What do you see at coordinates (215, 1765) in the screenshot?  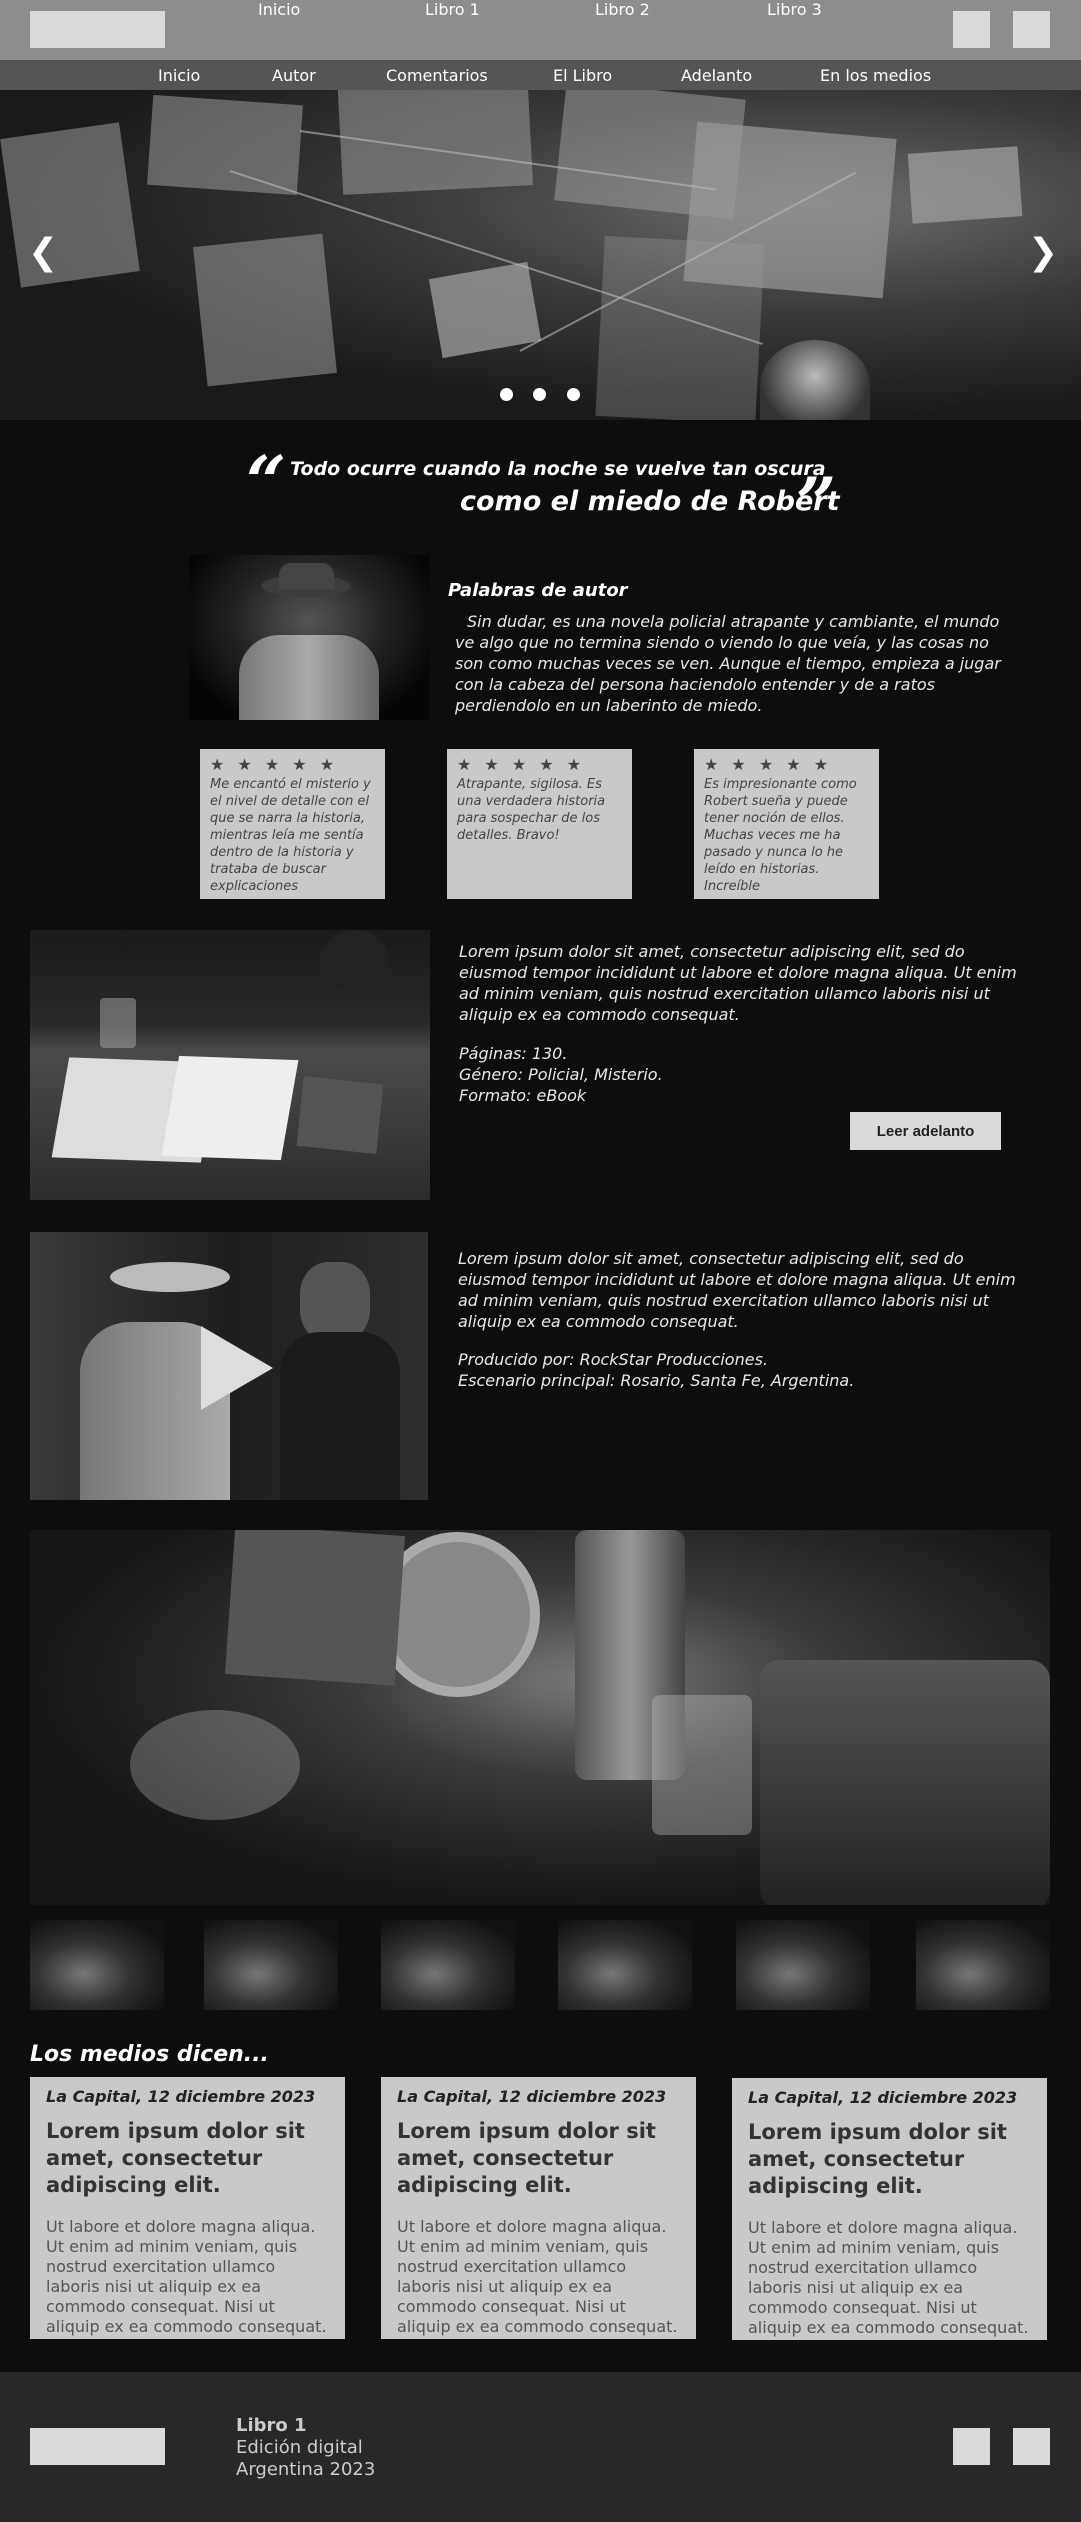 I see `ashtray-shape` at bounding box center [215, 1765].